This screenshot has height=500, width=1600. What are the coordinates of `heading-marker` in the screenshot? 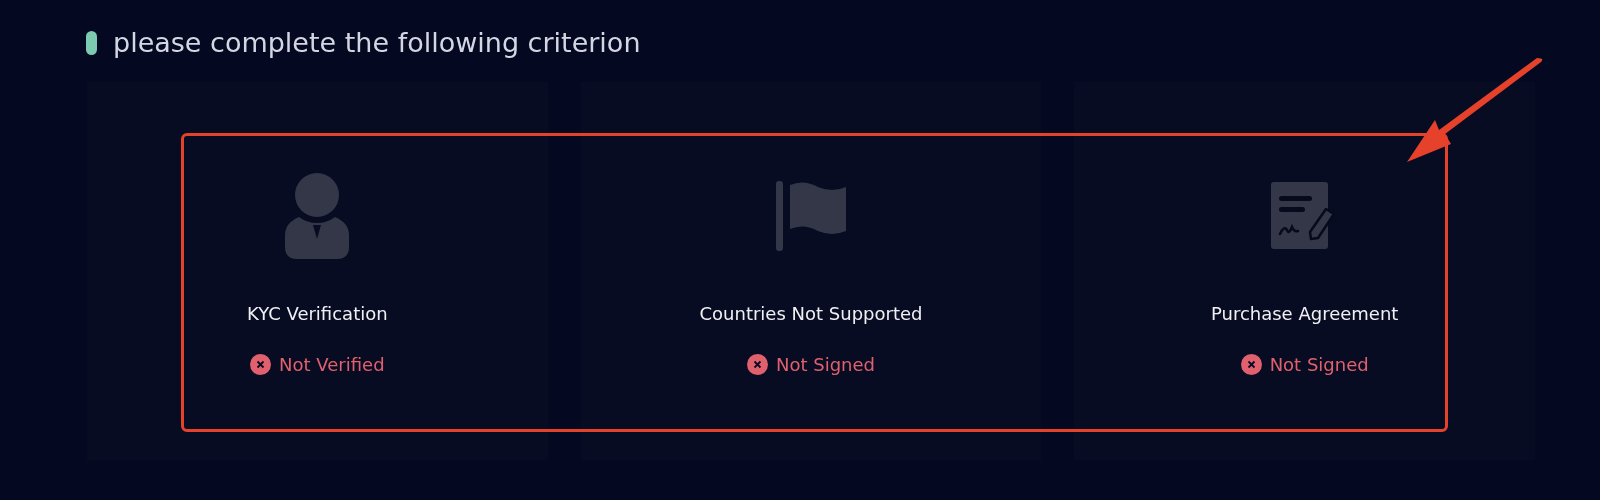 It's located at (91, 43).